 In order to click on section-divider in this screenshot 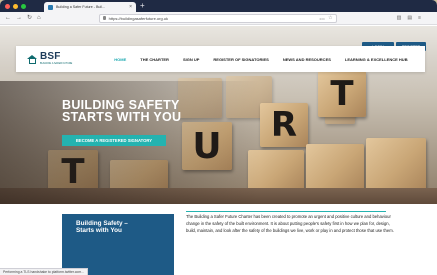, I will do `click(286, 211)`.